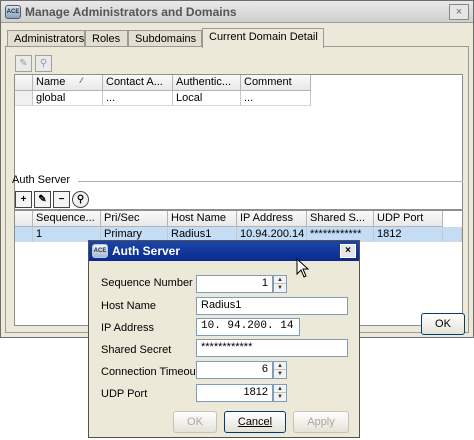 This screenshot has width=474, height=440. I want to click on window-titlebar: ACE Manage Administrators and Domains ×, so click(237, 12).